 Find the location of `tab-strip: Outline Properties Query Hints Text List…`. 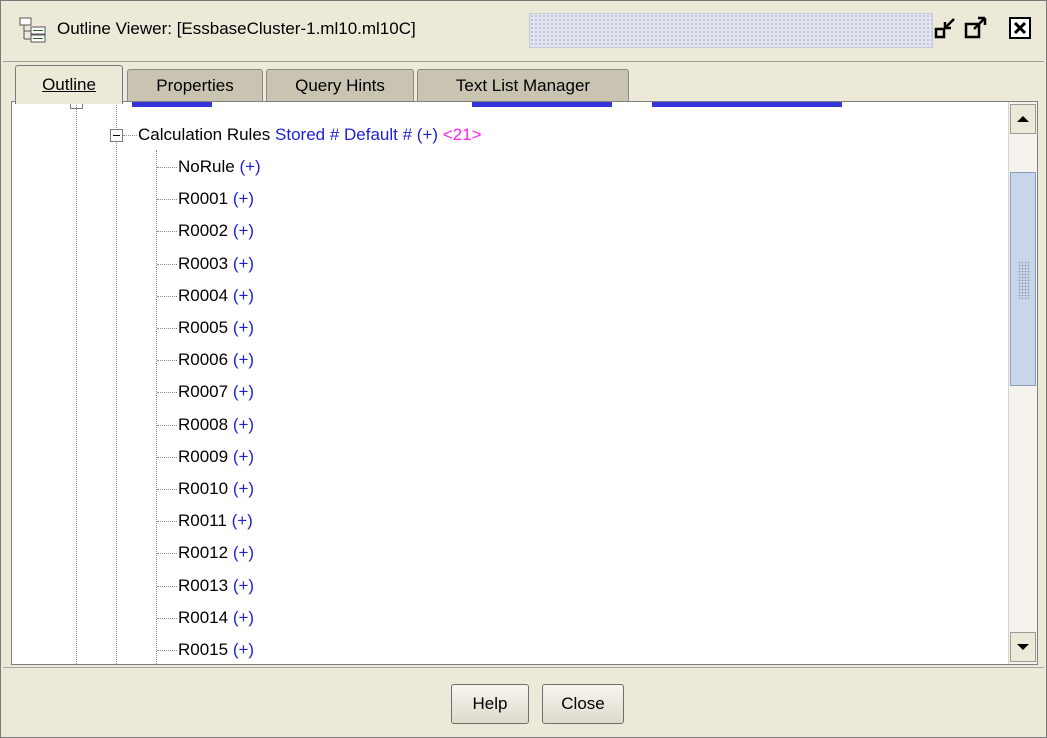

tab-strip: Outline Properties Query Hints Text List… is located at coordinates (523, 83).